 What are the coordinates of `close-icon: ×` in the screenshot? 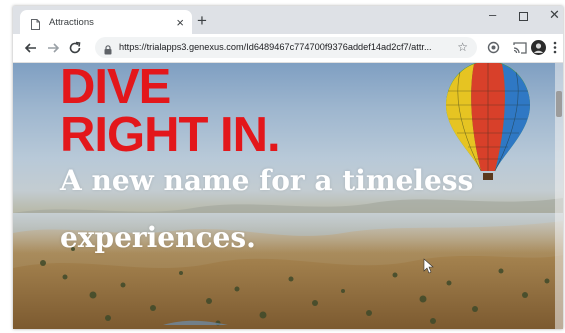 It's located at (180, 22).